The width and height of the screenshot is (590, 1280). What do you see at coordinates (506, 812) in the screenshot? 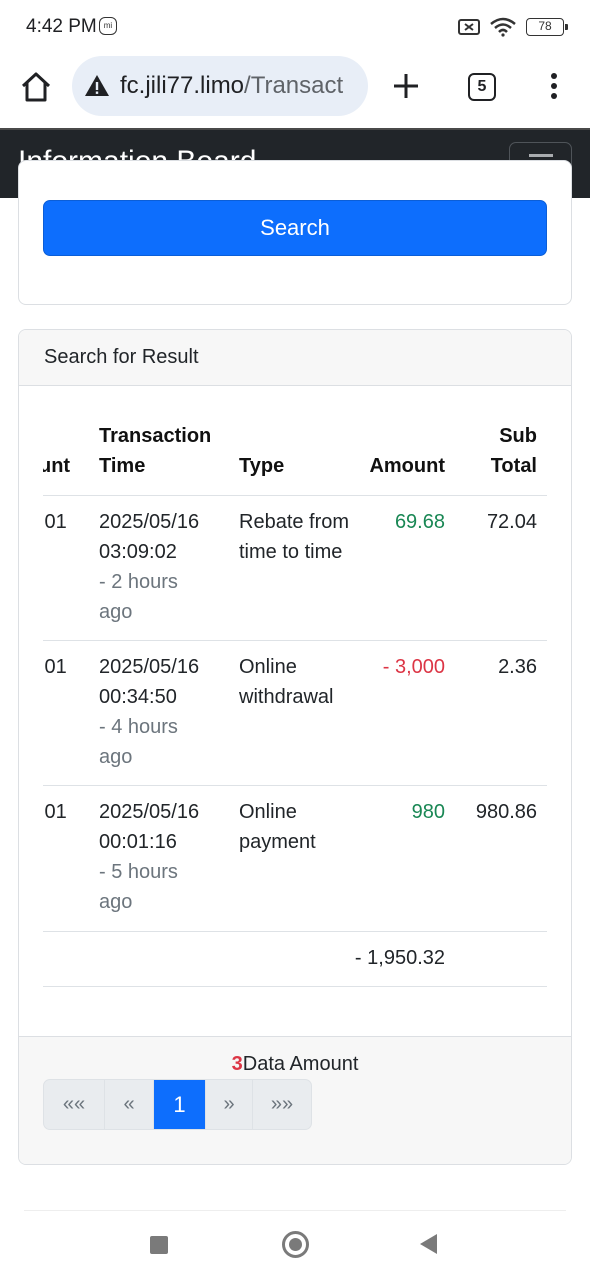
I see `row-subtotal: 980.86` at bounding box center [506, 812].